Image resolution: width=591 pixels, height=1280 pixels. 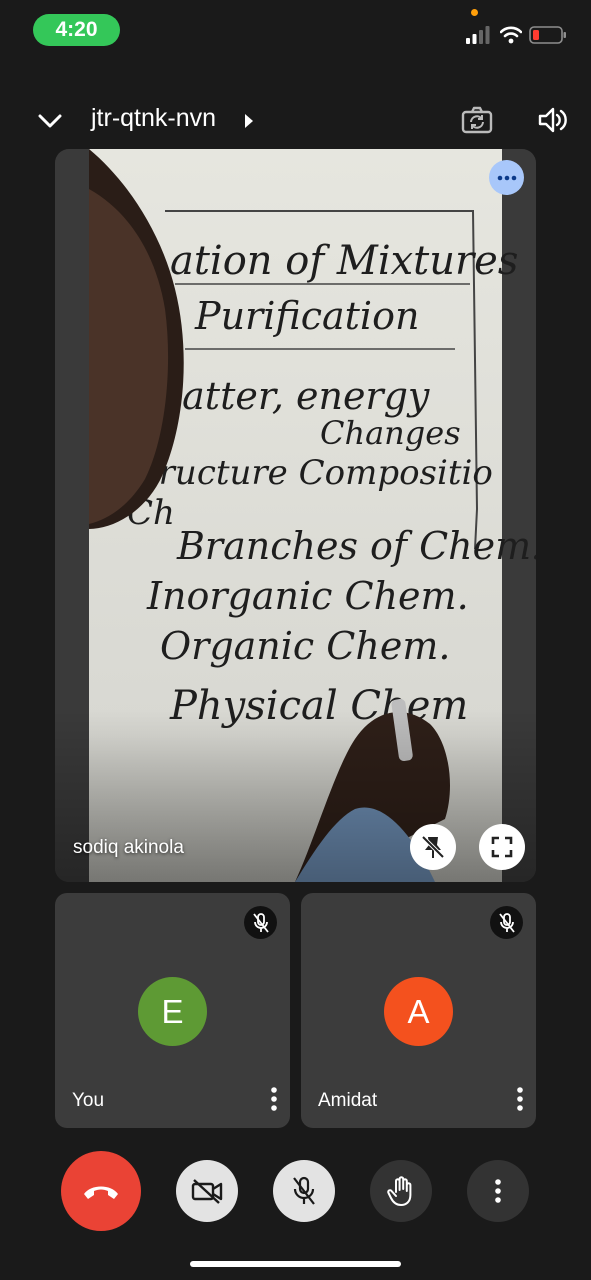 What do you see at coordinates (300, 396) in the screenshot?
I see `whiteboard-line: latter, energy` at bounding box center [300, 396].